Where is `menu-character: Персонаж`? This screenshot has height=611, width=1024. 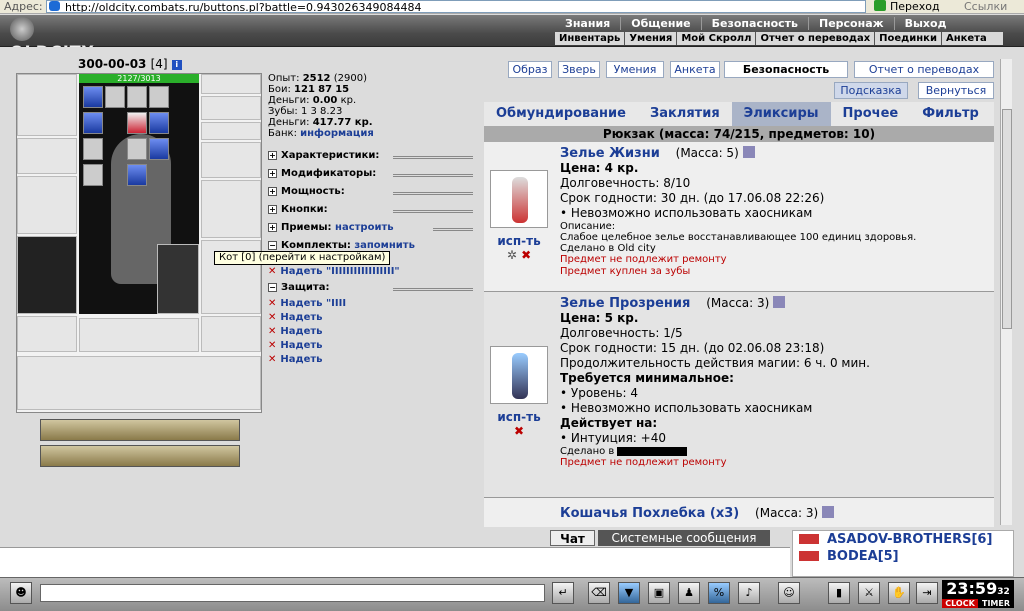 menu-character: Персонаж is located at coordinates (851, 23).